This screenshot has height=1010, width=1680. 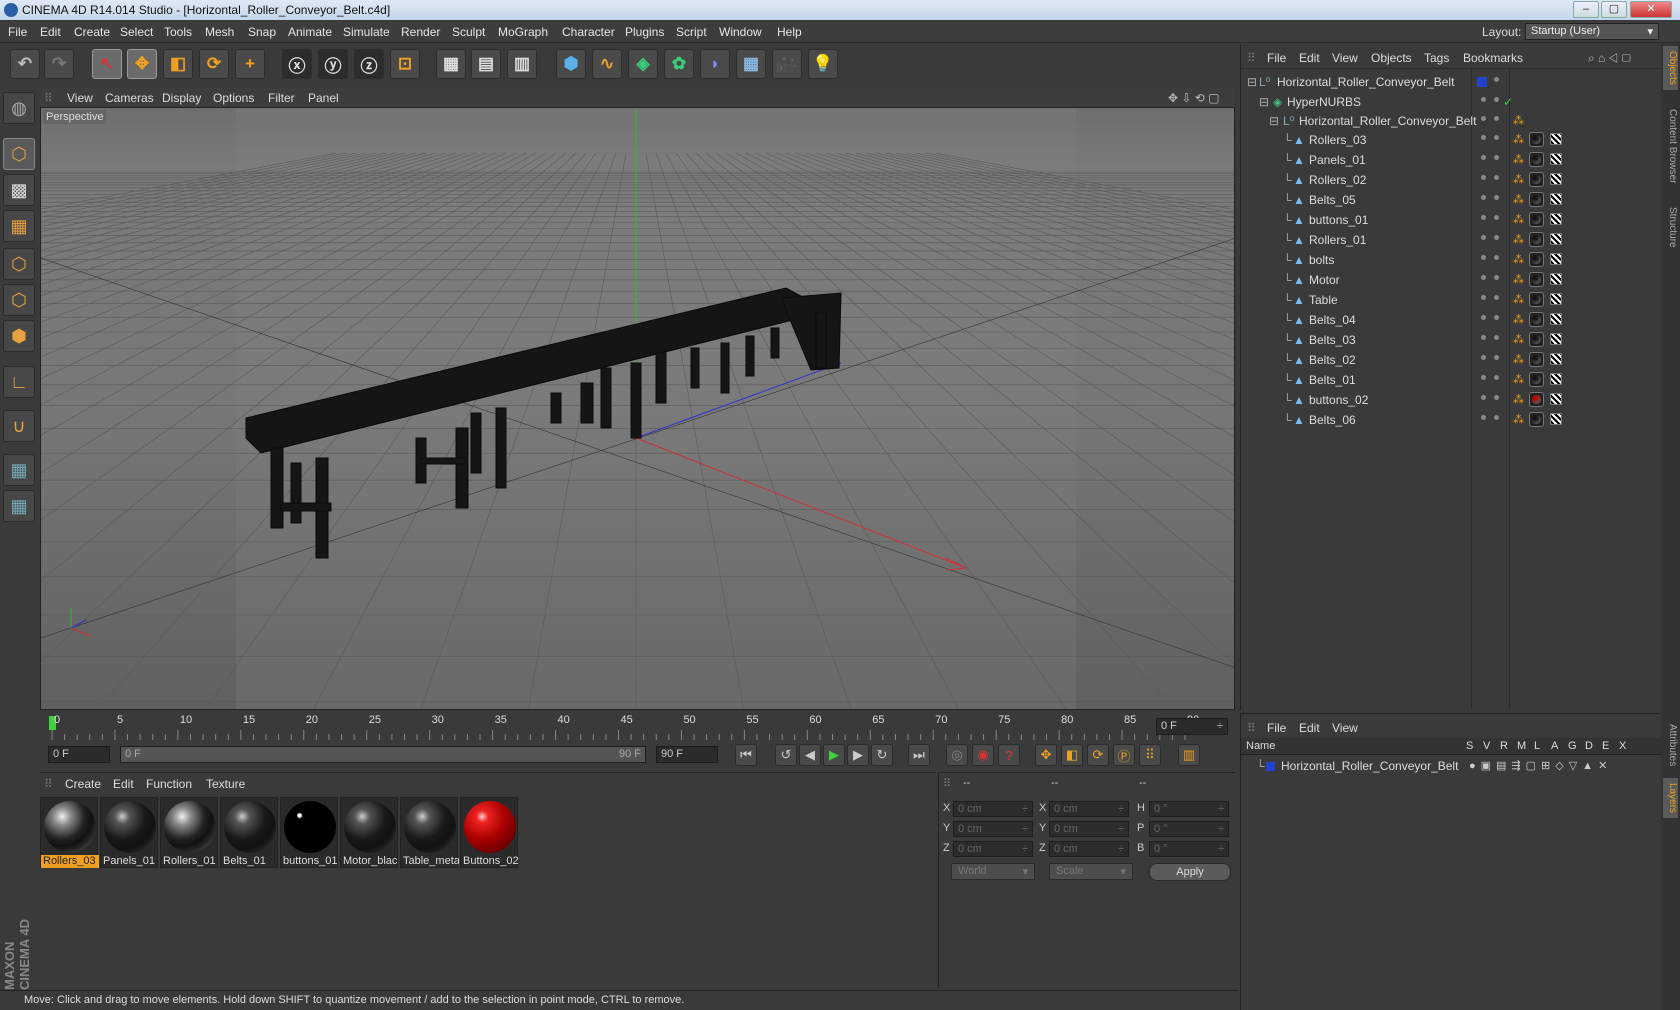 I want to click on material-swatch: Rollers_03, so click(x=69, y=832).